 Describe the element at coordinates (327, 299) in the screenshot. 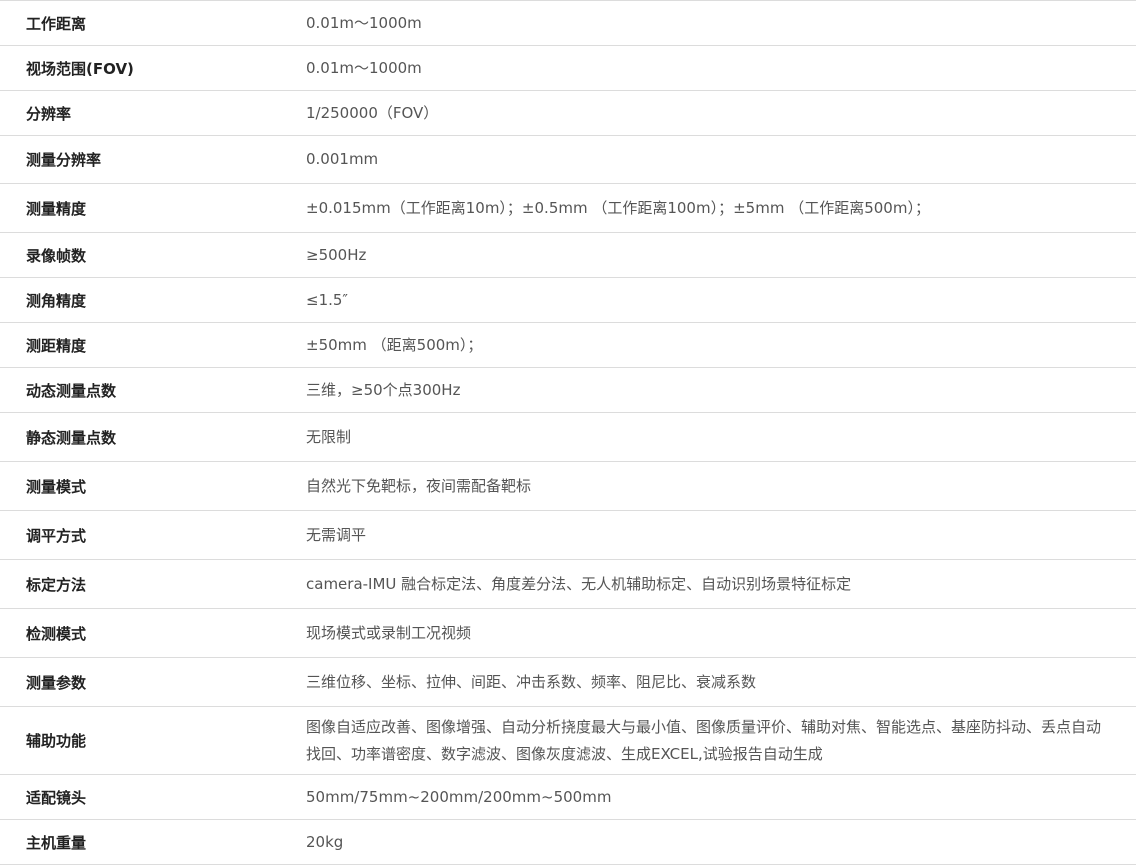

I see `spec-value: ≤1.5″` at that location.